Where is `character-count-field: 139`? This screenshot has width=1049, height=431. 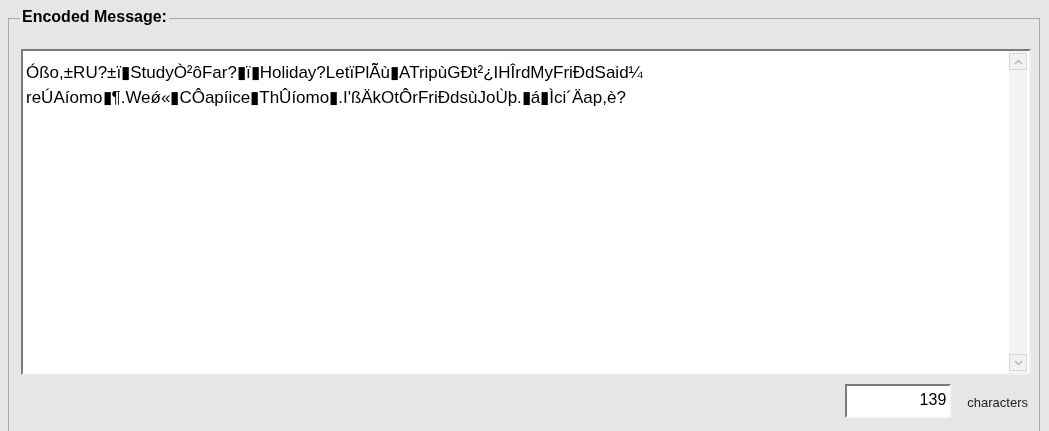
character-count-field: 139 is located at coordinates (898, 401).